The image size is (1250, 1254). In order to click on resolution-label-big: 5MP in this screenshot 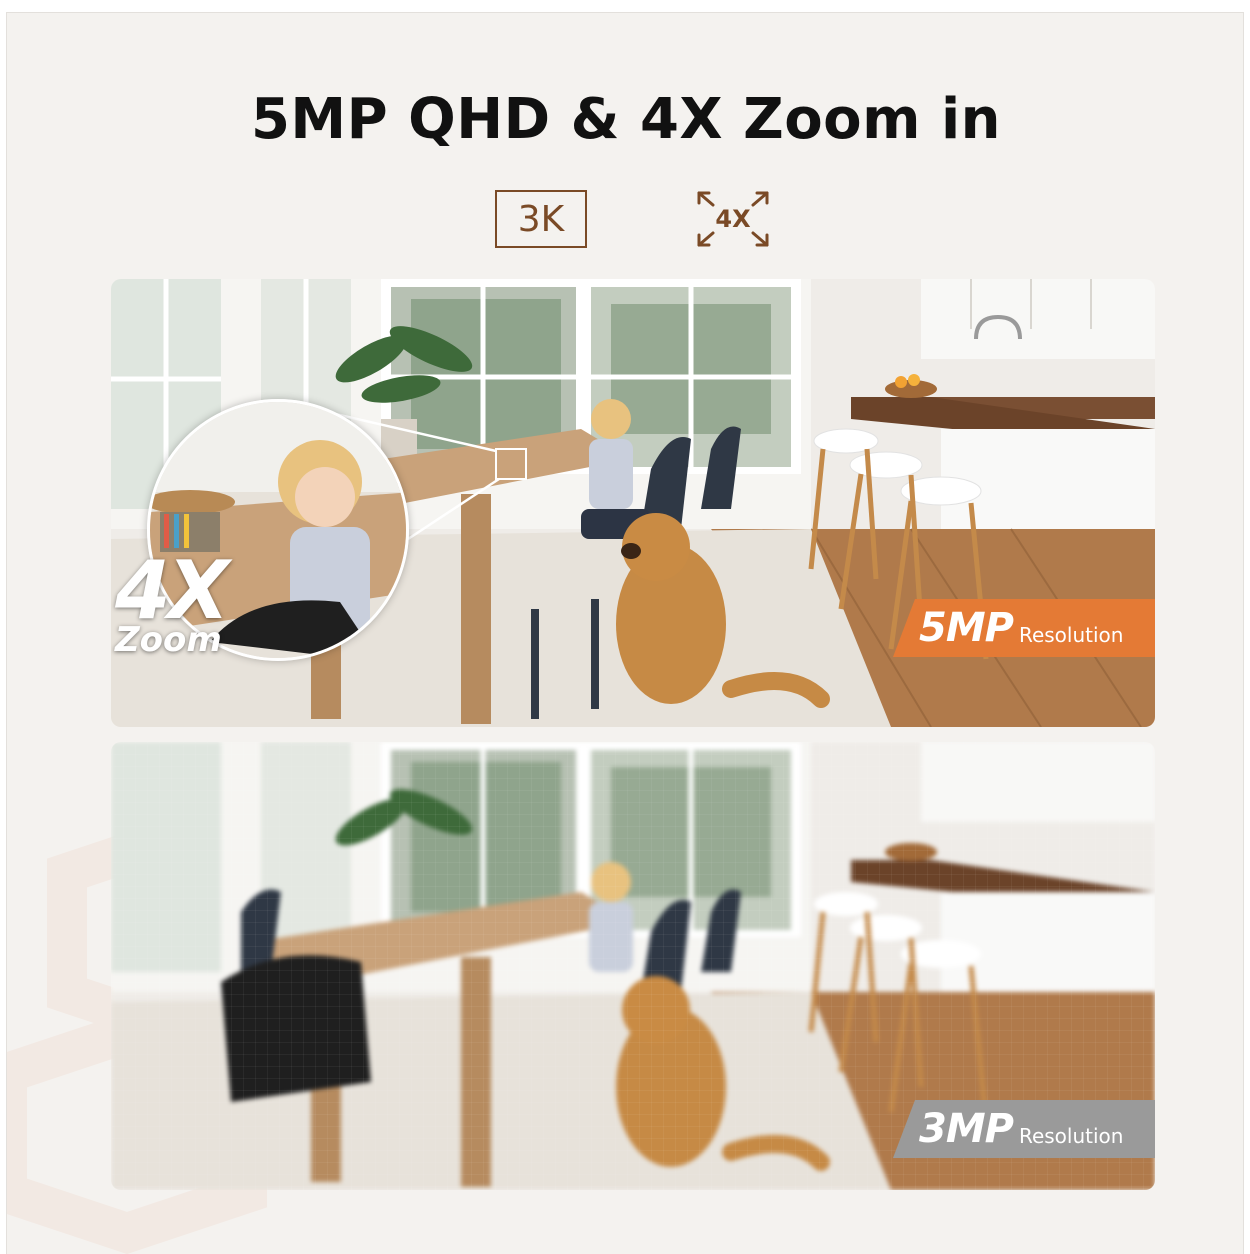, I will do `click(966, 628)`.